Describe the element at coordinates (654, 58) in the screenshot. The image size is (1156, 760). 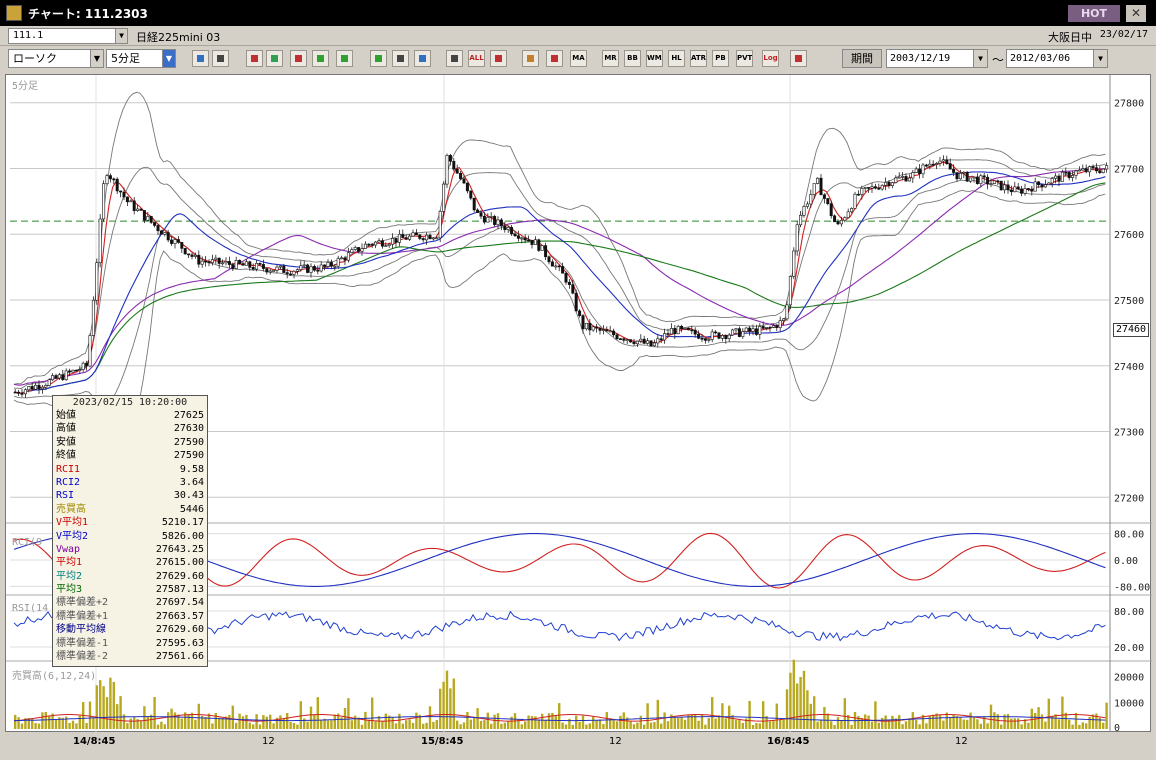
I see `wma-icon: WMA` at that location.